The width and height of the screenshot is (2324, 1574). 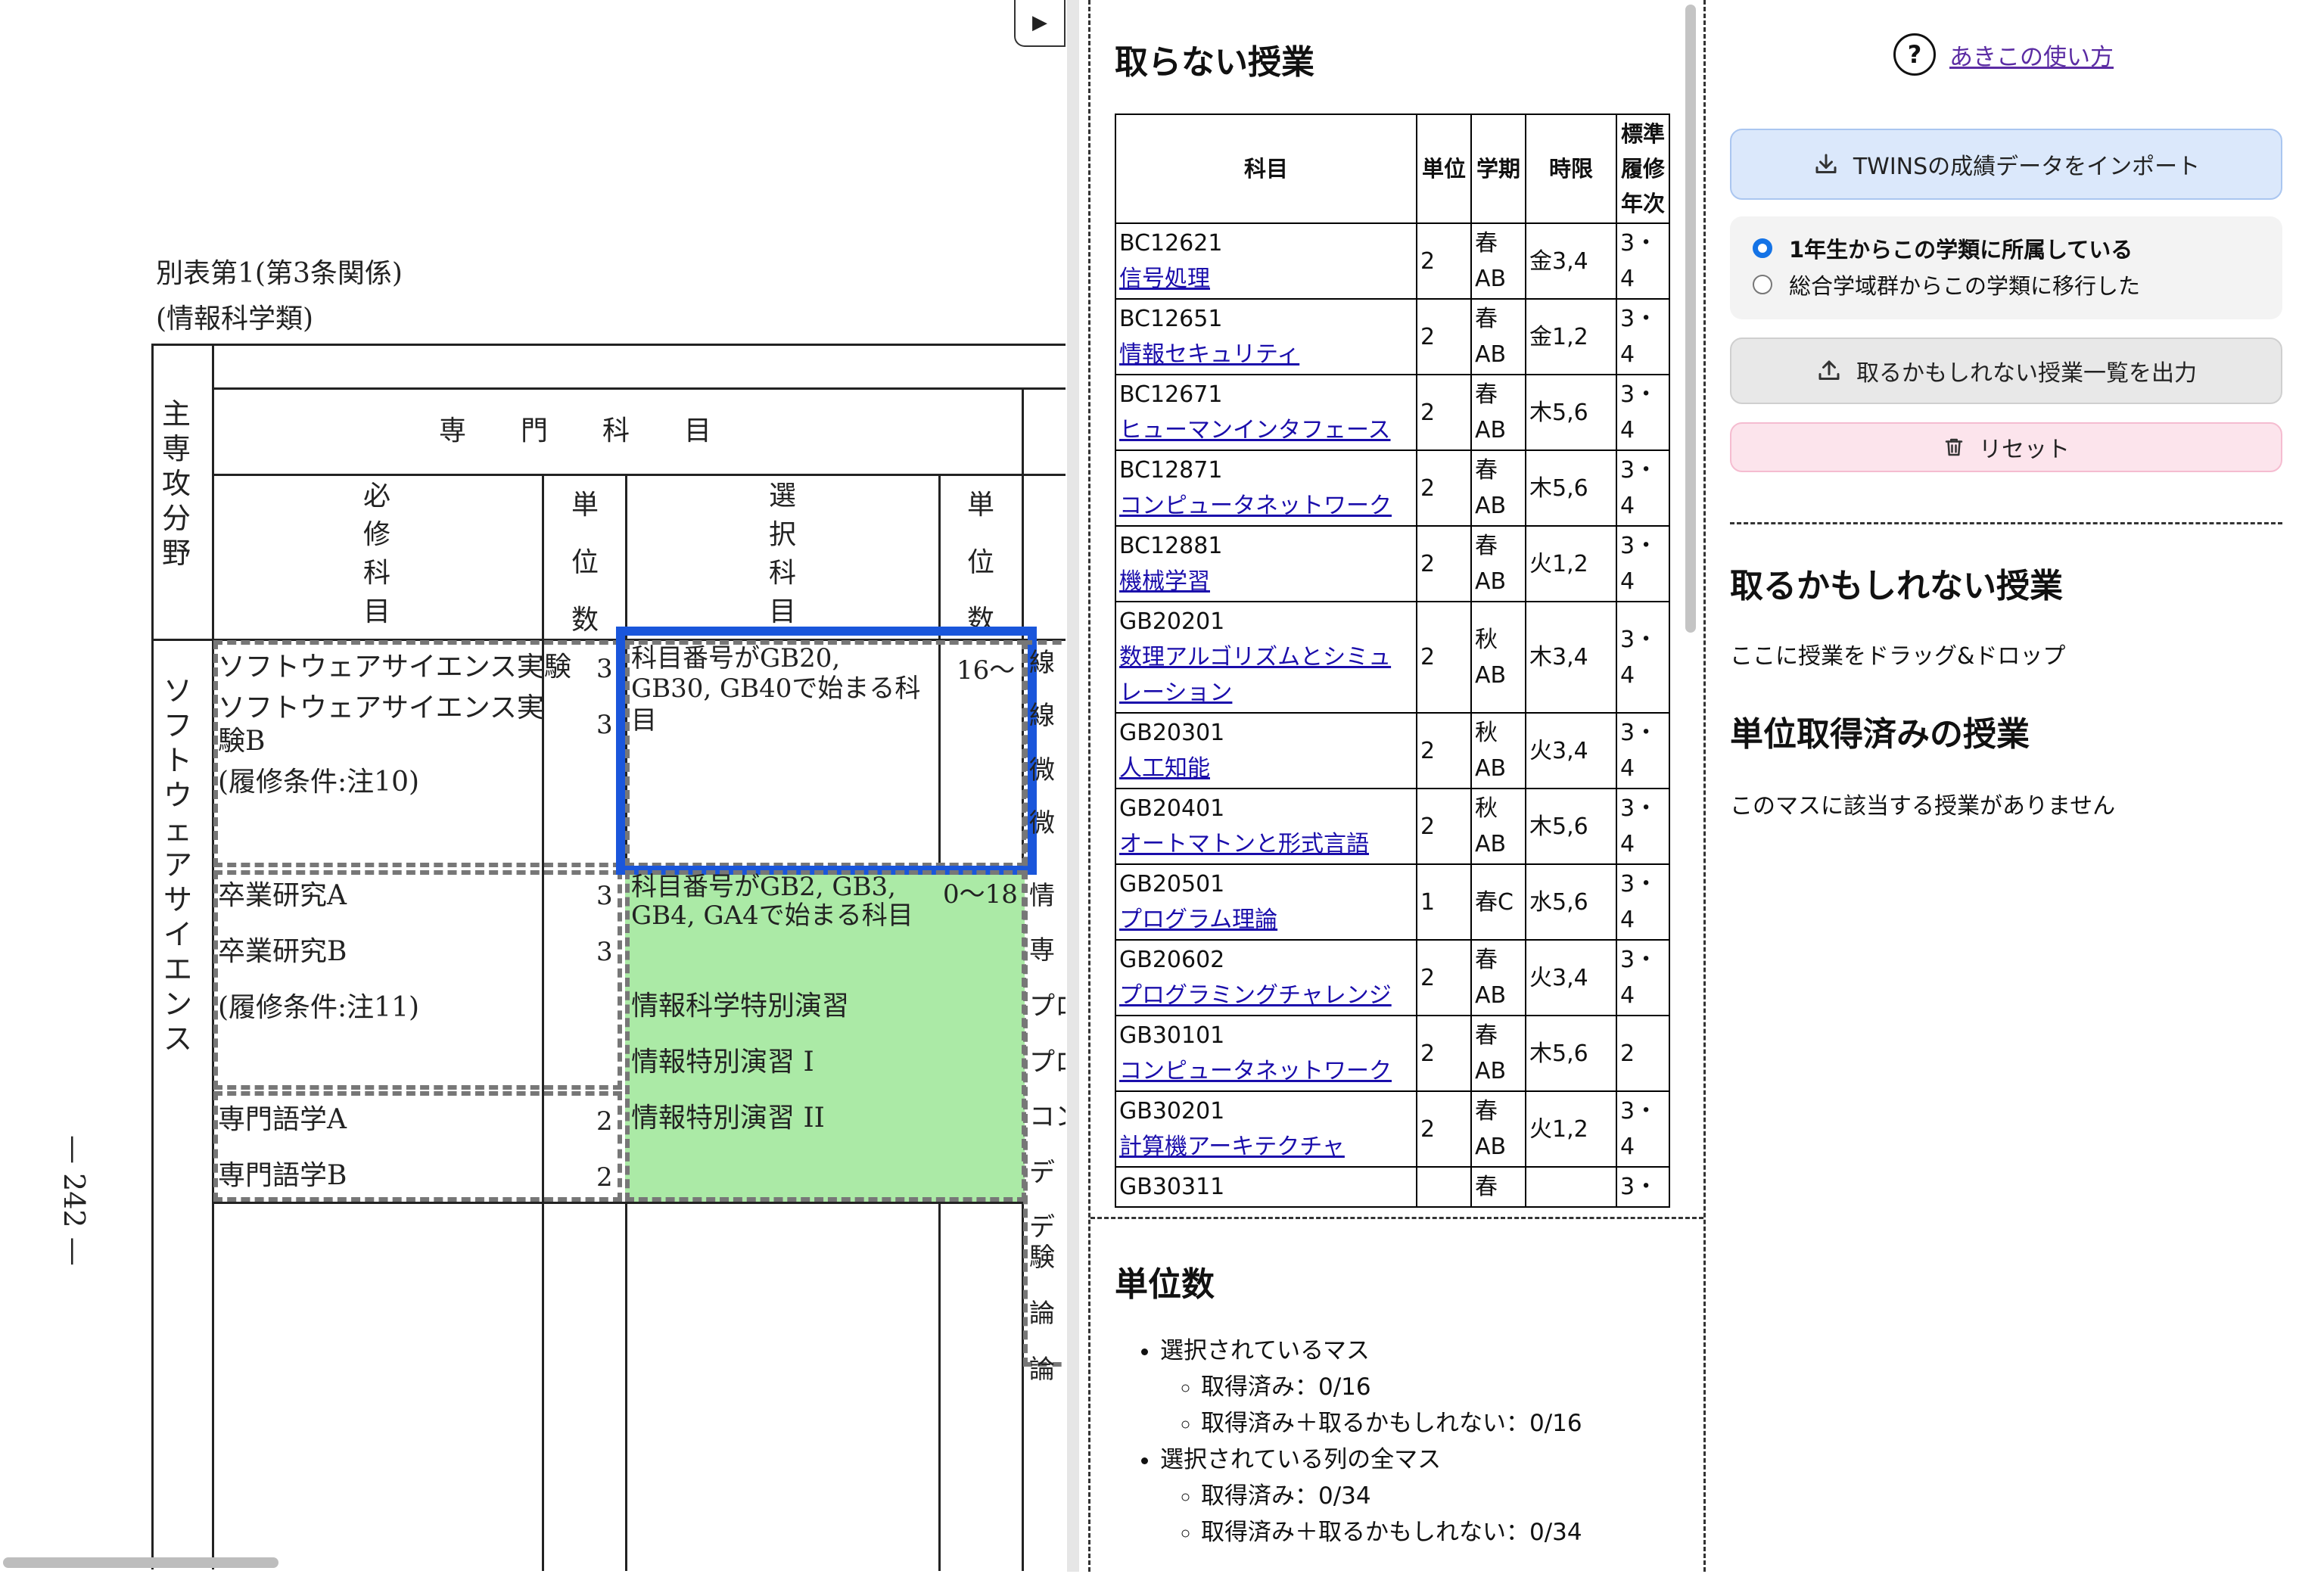 What do you see at coordinates (2006, 523) in the screenshot?
I see `divider` at bounding box center [2006, 523].